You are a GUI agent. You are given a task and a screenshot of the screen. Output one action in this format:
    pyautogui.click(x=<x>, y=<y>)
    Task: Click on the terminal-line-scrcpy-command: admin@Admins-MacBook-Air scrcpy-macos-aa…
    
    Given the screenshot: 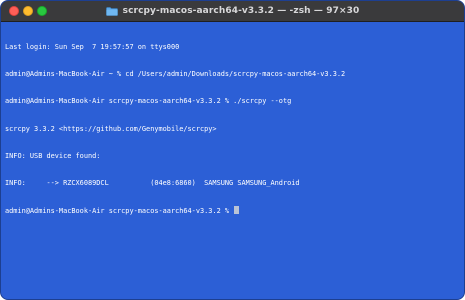 What is the action you would take?
    pyautogui.click(x=148, y=101)
    